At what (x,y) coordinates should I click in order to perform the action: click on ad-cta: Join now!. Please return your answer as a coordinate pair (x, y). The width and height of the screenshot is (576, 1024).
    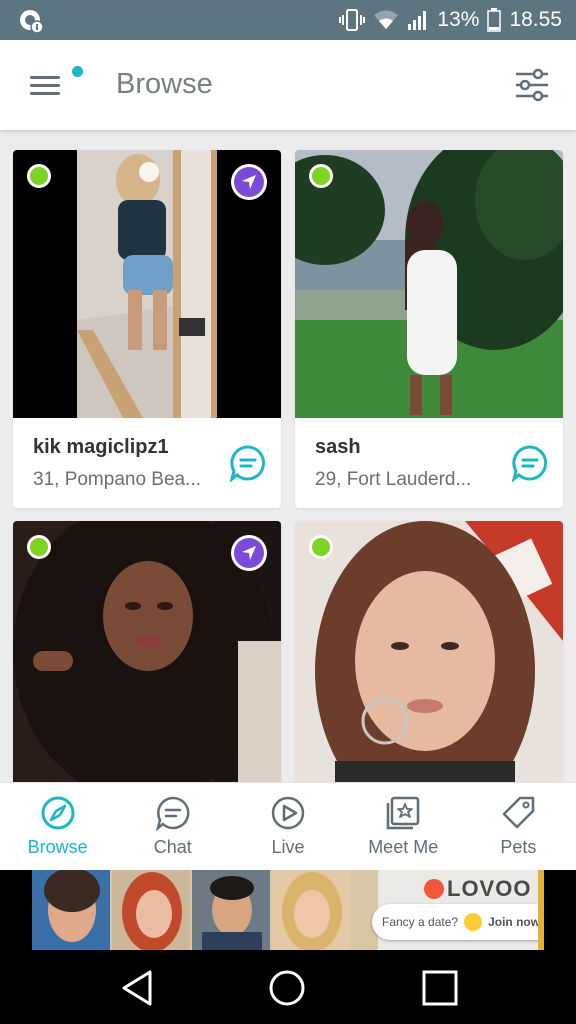
    Looking at the image, I should click on (516, 922).